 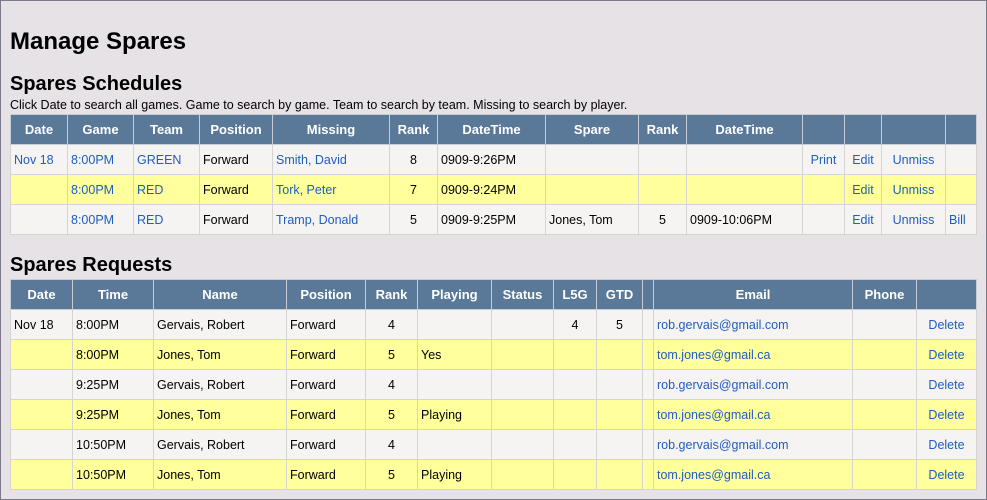 What do you see at coordinates (823, 159) in the screenshot?
I see `print-link: Print` at bounding box center [823, 159].